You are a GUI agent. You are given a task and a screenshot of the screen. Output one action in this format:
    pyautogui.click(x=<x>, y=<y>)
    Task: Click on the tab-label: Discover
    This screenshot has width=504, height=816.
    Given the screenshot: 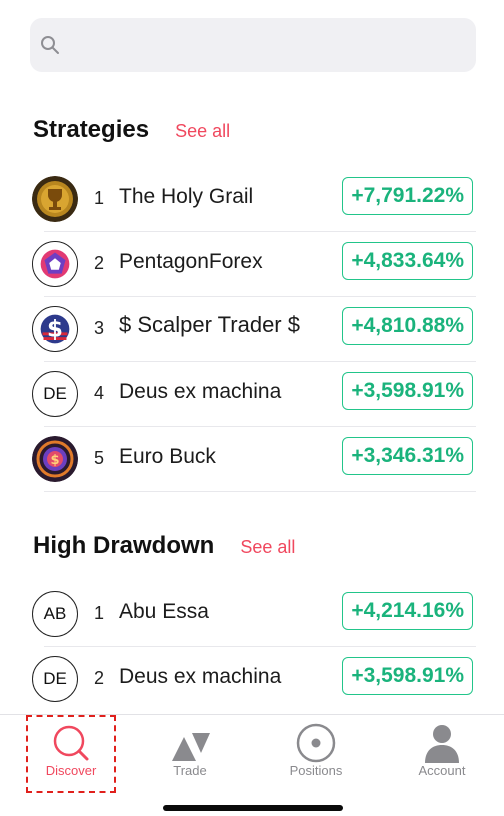 What is the action you would take?
    pyautogui.click(x=71, y=770)
    